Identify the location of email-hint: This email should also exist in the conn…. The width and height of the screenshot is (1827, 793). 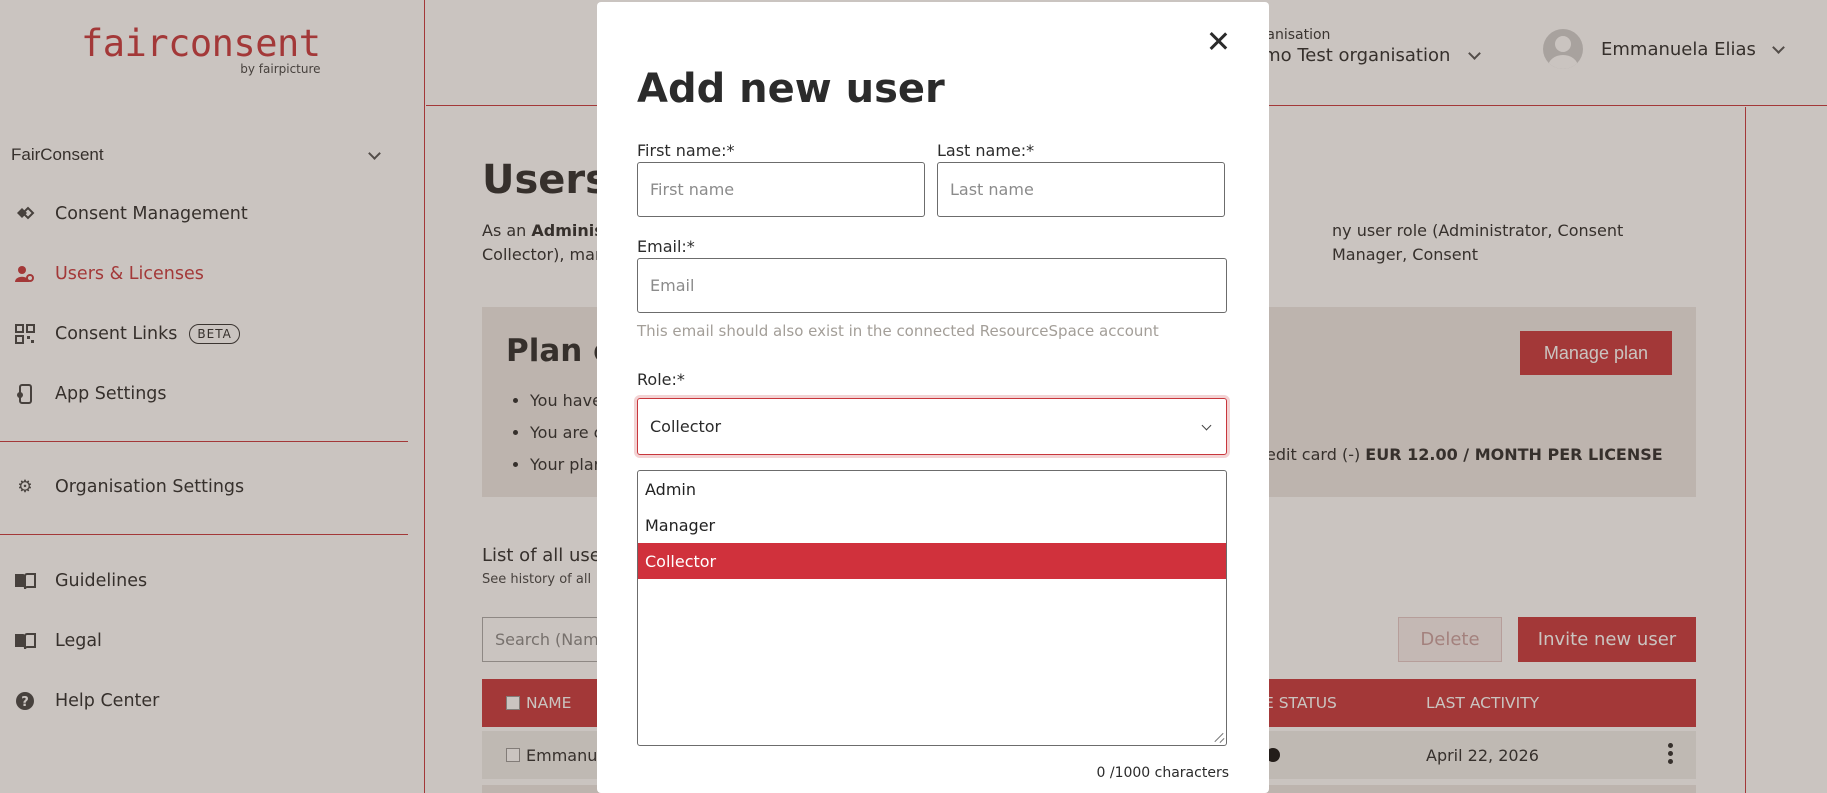
(898, 331).